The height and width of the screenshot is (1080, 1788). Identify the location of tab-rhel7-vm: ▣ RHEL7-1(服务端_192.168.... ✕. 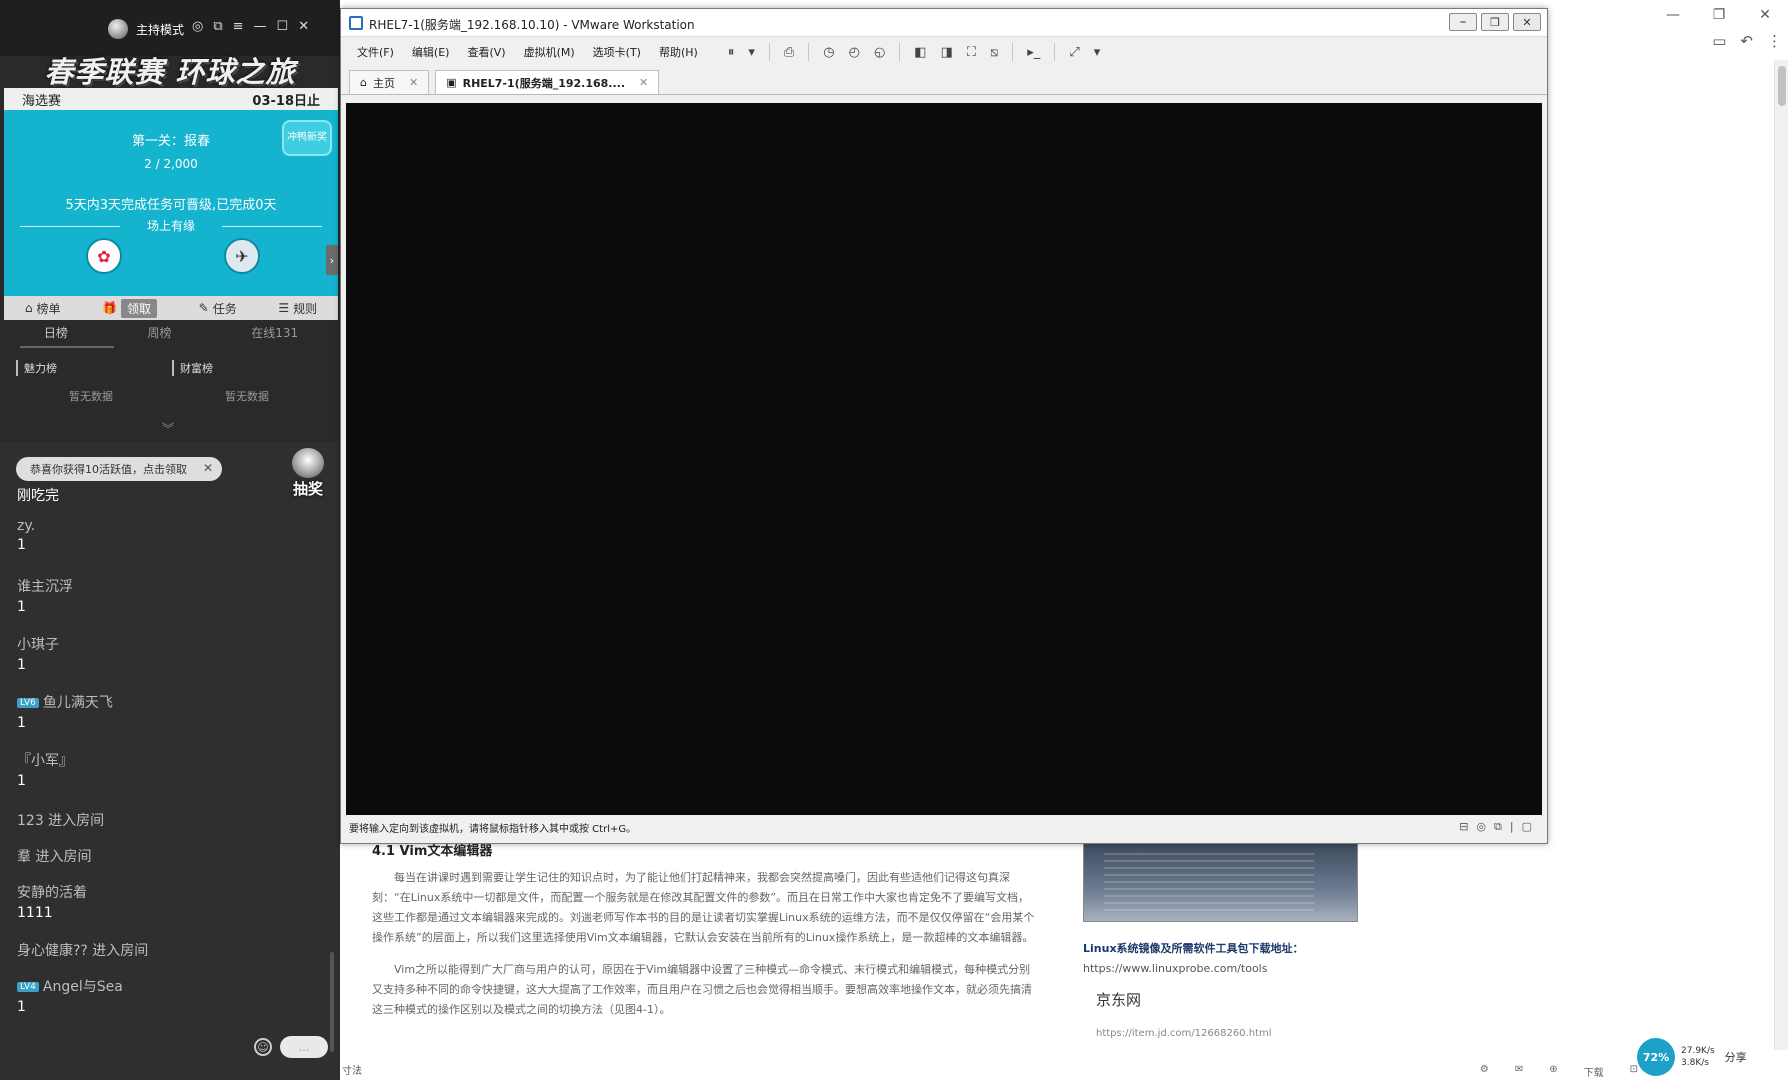
(547, 82).